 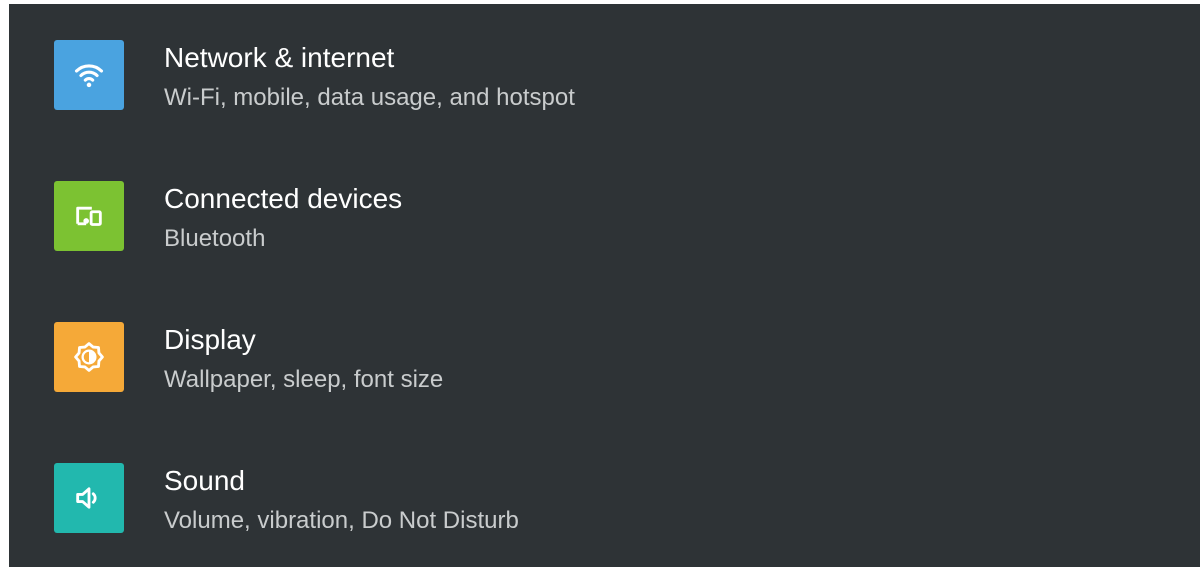 What do you see at coordinates (341, 520) in the screenshot?
I see `settings-item-subtitle: Volume, vibration, Do Not Disturb` at bounding box center [341, 520].